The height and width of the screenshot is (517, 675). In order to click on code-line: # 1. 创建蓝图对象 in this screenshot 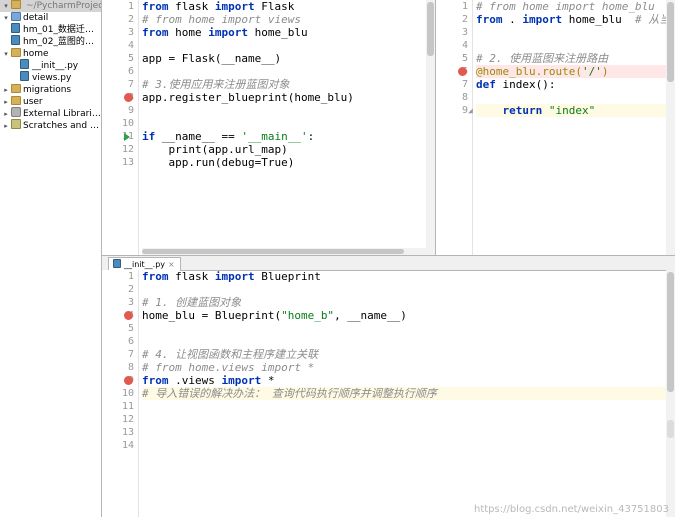, I will do `click(408, 302)`.